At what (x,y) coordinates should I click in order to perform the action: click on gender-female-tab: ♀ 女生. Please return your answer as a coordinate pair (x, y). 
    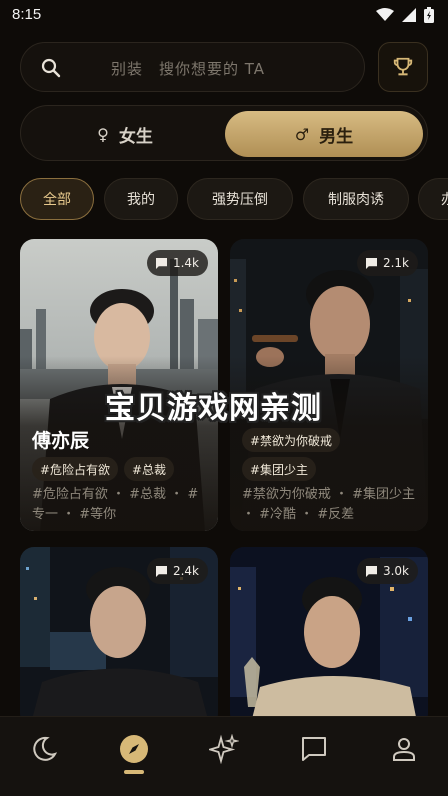
    Looking at the image, I should click on (125, 134).